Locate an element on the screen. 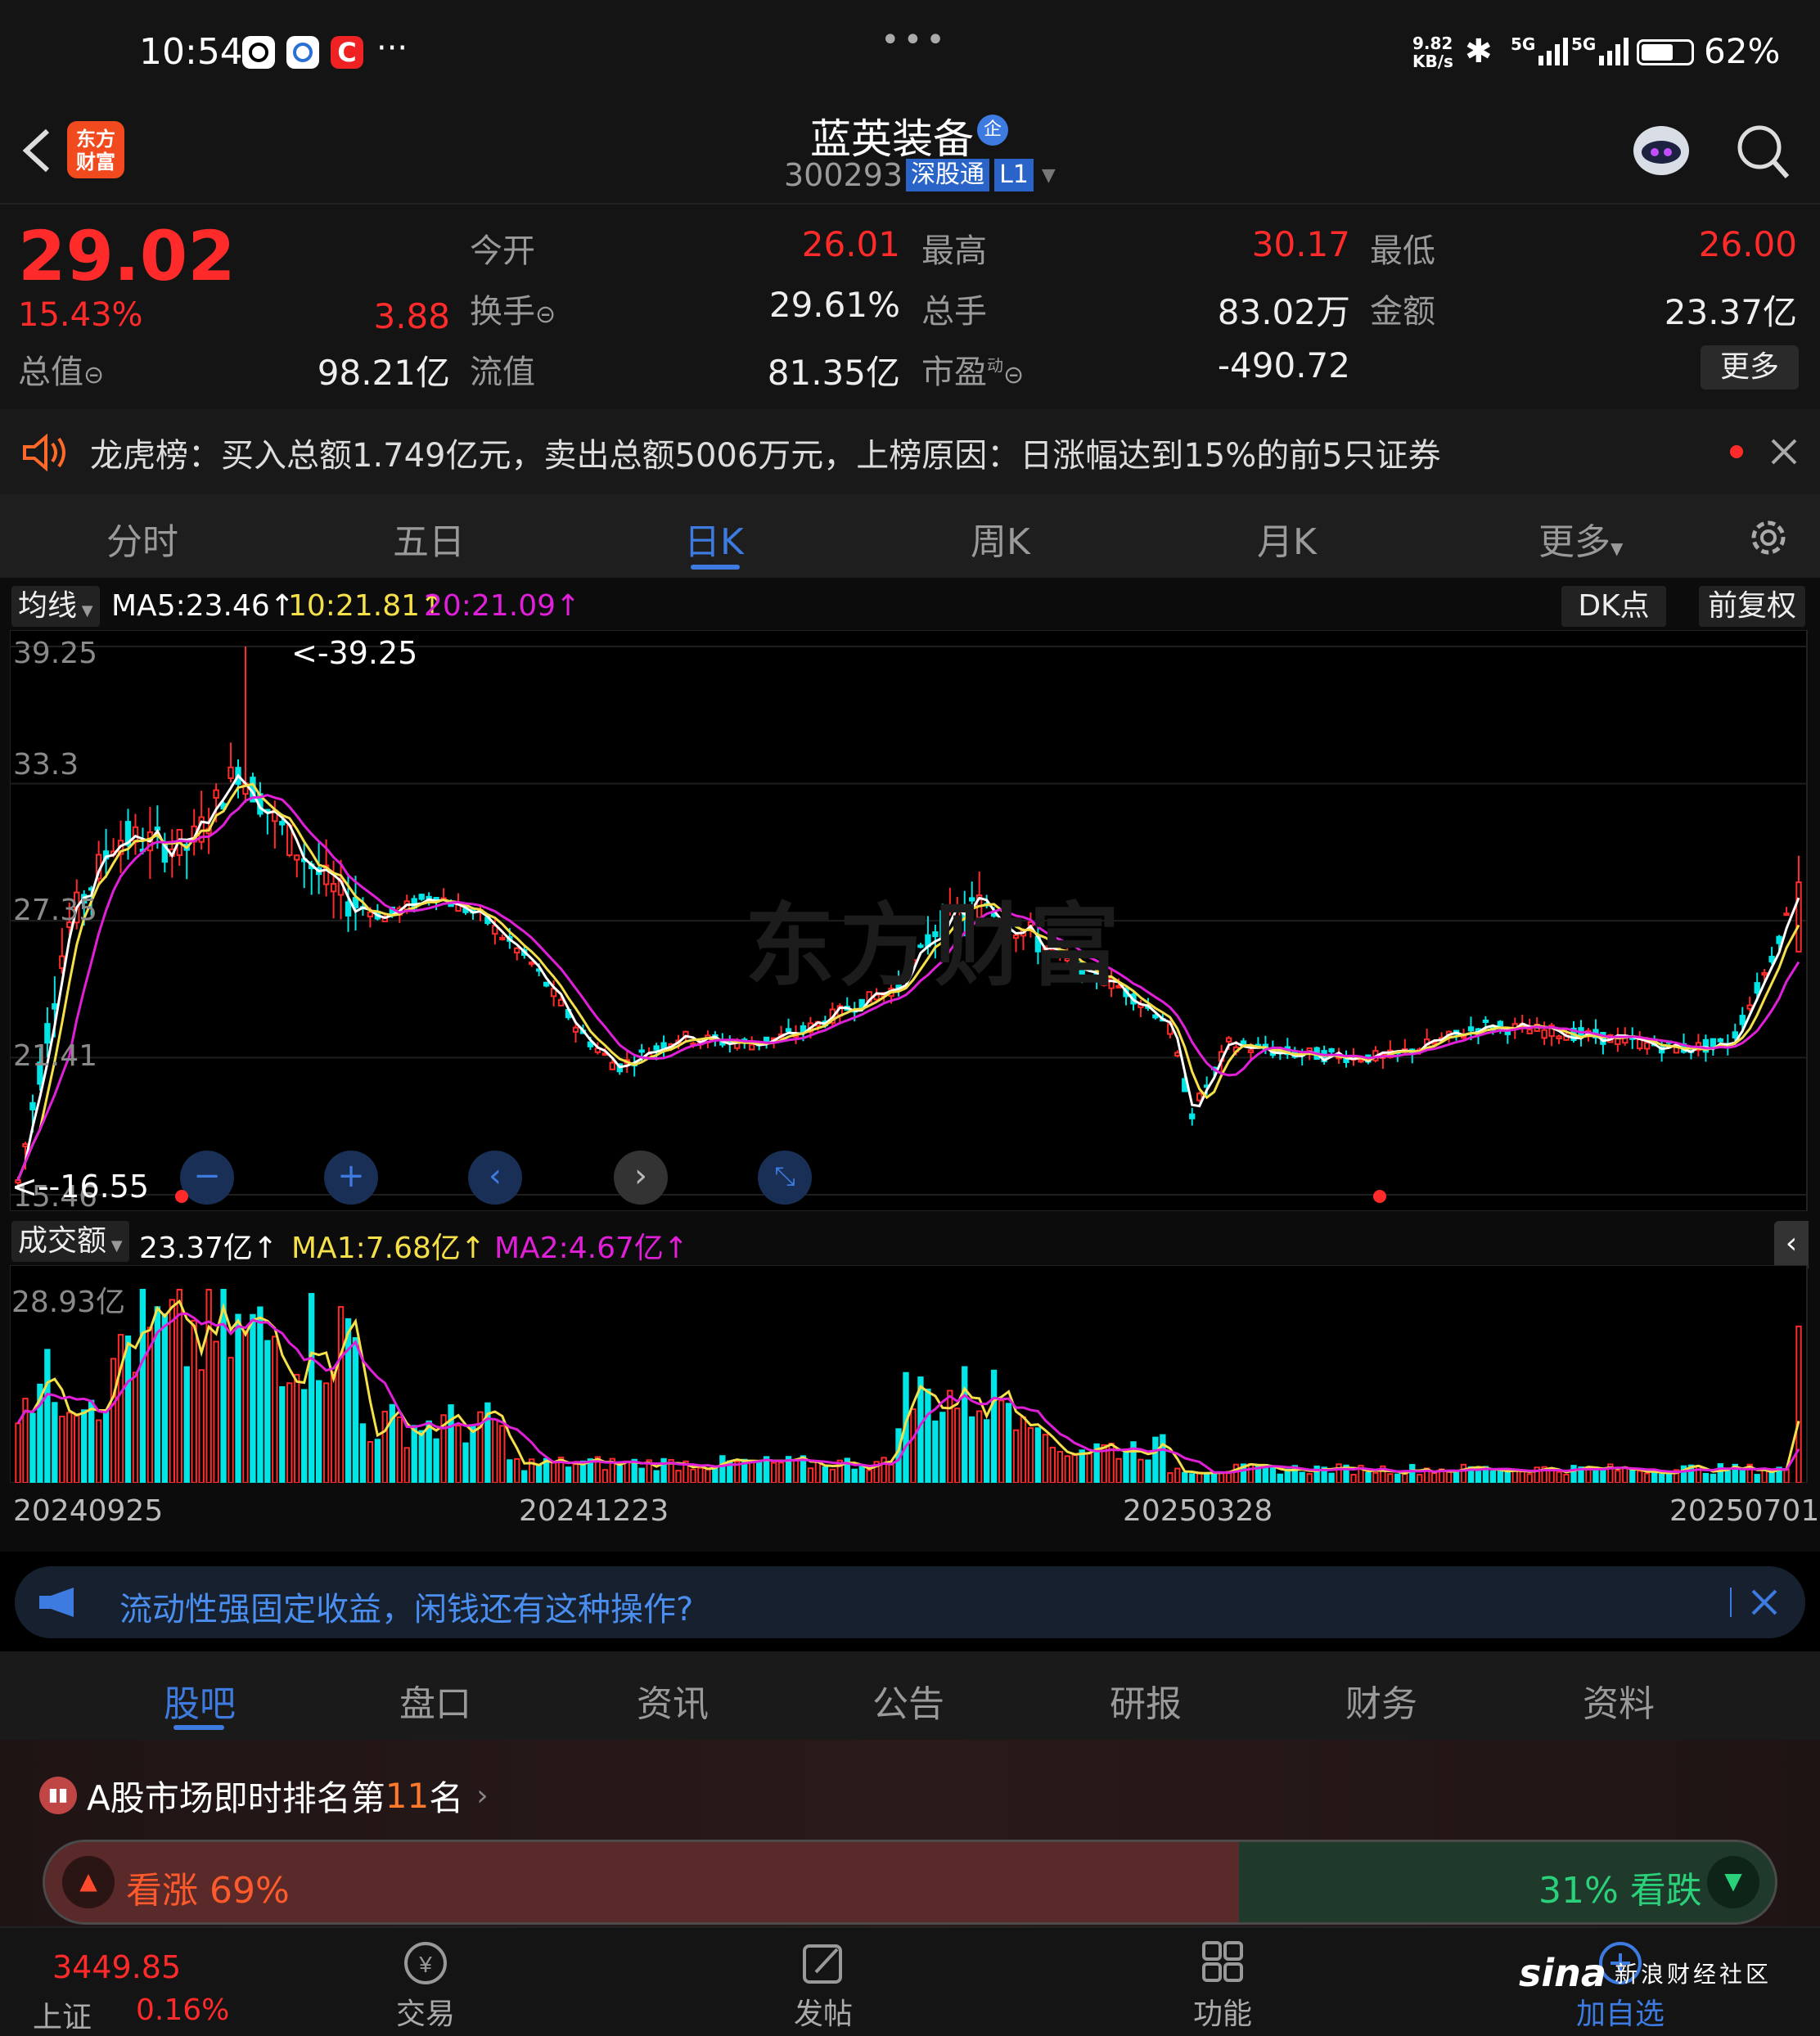  volume-selector-label: 成交额 is located at coordinates (63, 1241).